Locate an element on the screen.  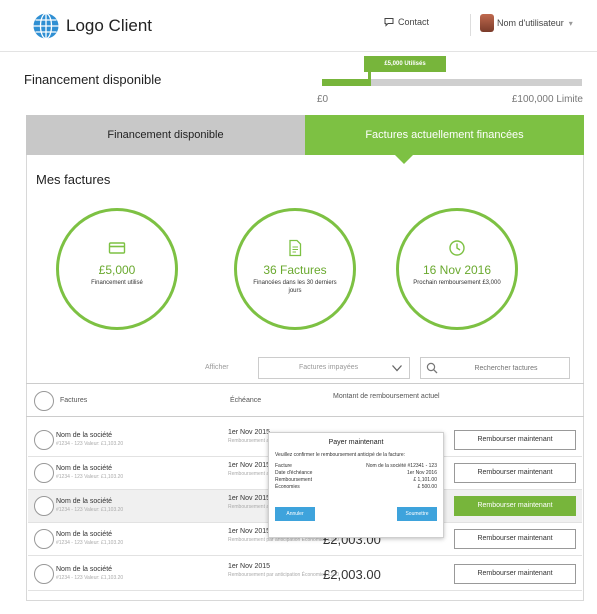
active-tab-indicator is located at coordinates (404, 159).